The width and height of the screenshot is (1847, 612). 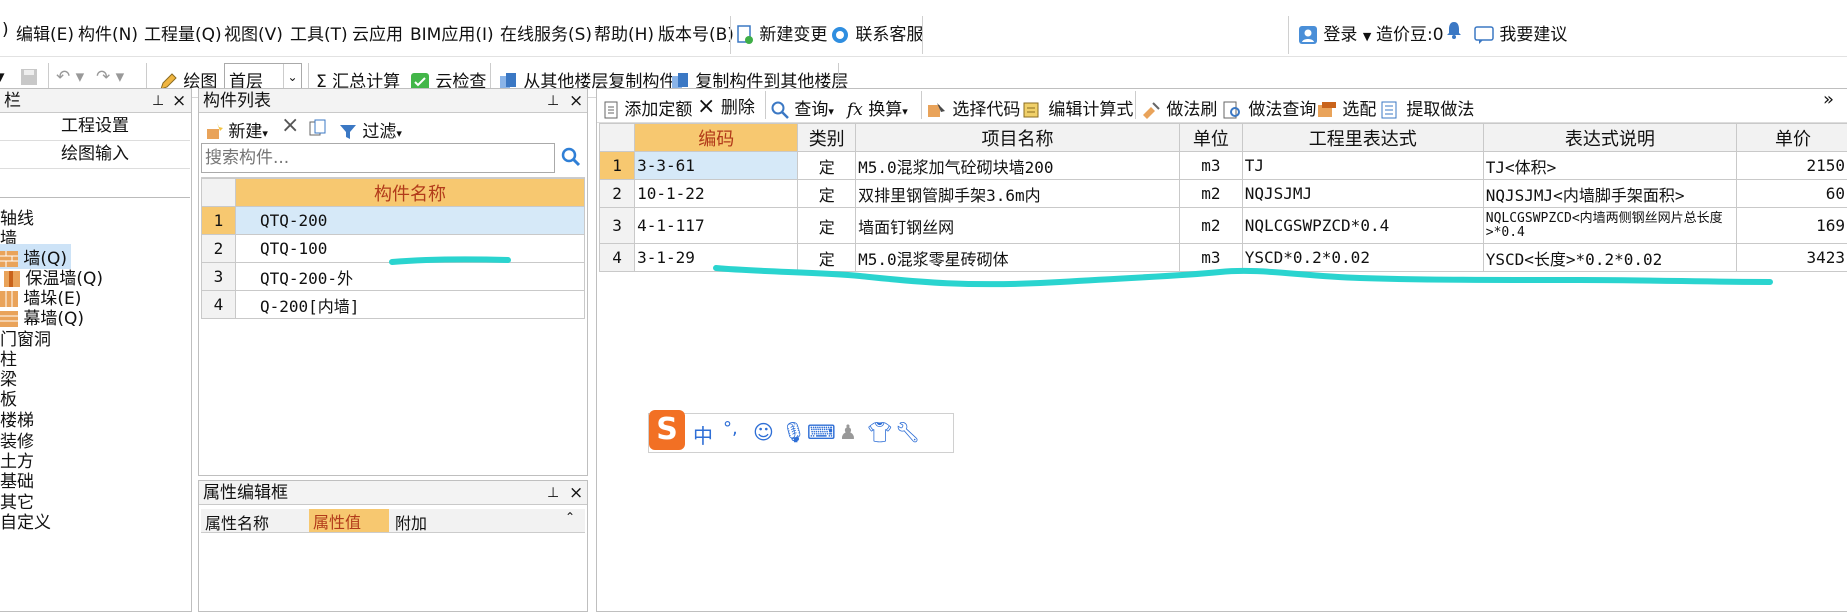 What do you see at coordinates (1243, 276) in the screenshot?
I see `annotation-underline-quota` at bounding box center [1243, 276].